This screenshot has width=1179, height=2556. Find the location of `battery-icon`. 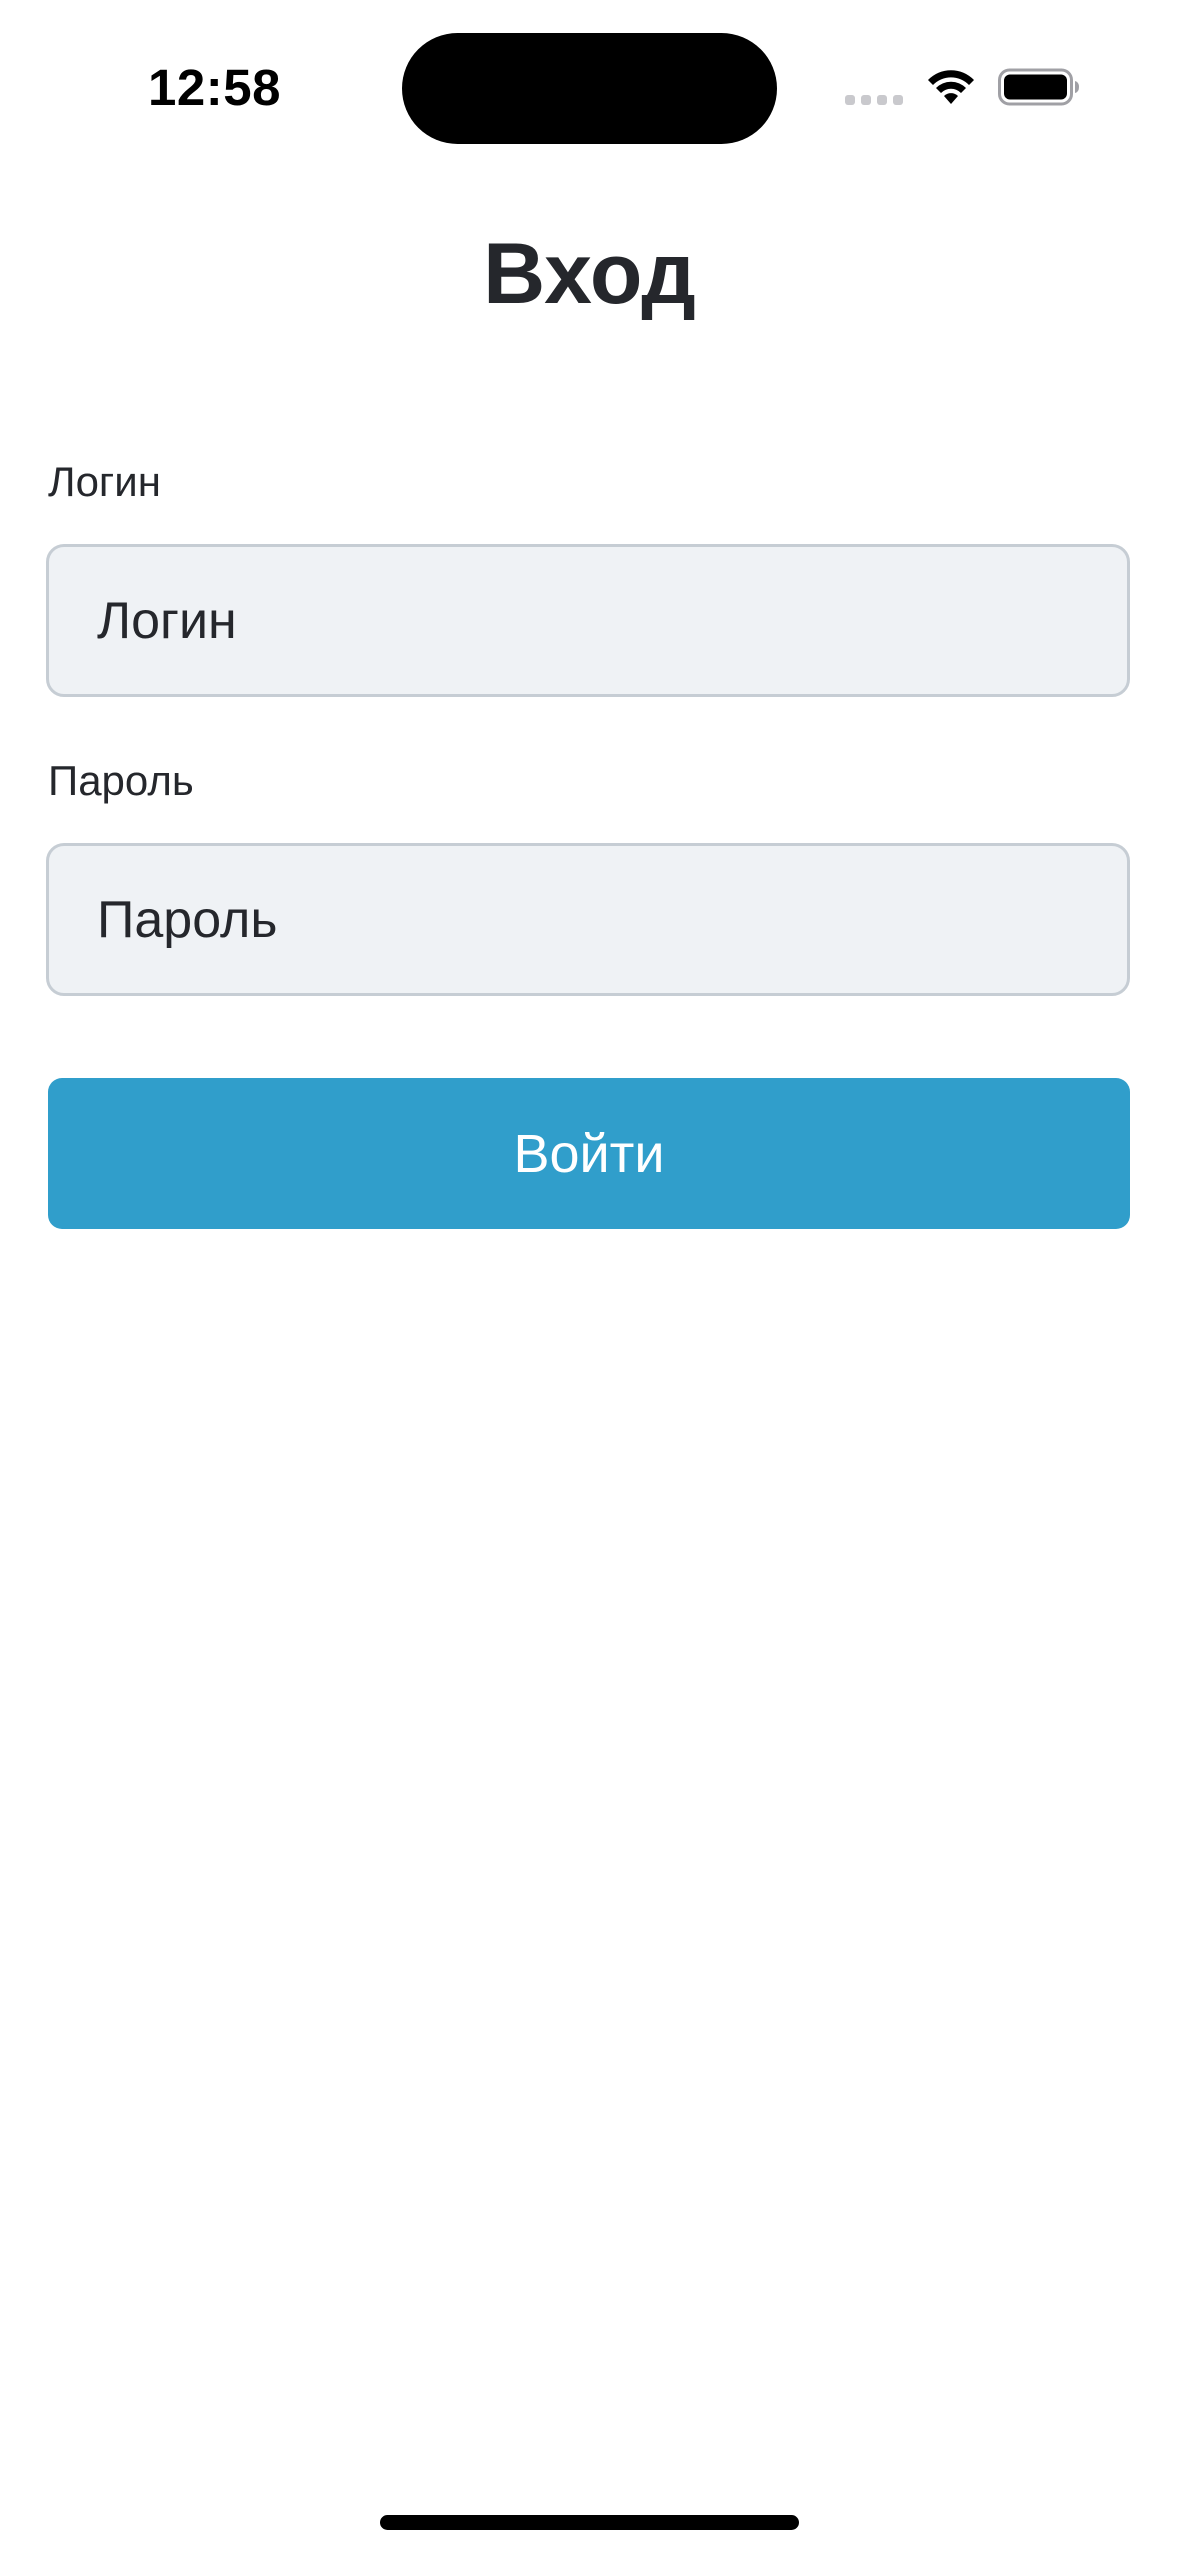

battery-icon is located at coordinates (1038, 87).